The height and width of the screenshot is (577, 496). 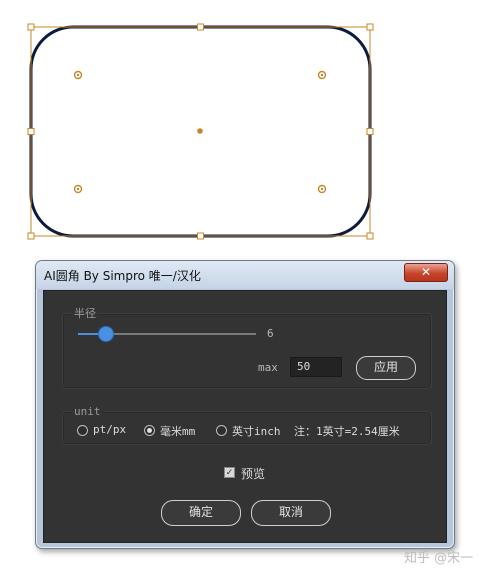 I want to click on max-label: max, so click(x=268, y=367).